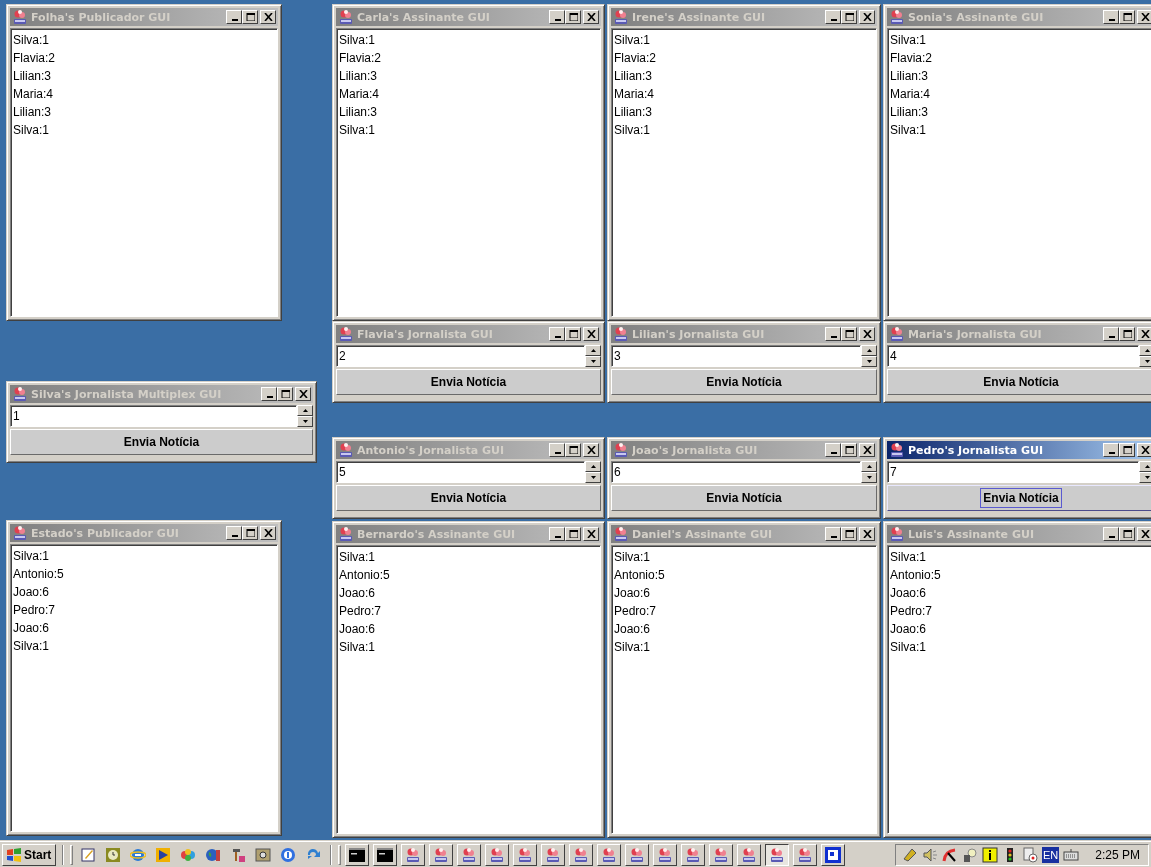  Describe the element at coordinates (357, 40) in the screenshot. I see `list-item: Silva:1` at that location.